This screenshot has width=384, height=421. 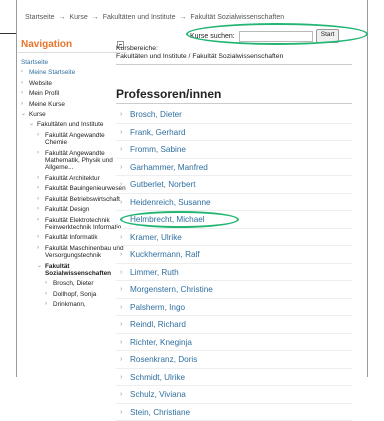 I want to click on nav-item-faculty: › Fakultät Informatik, so click(x=72, y=237).